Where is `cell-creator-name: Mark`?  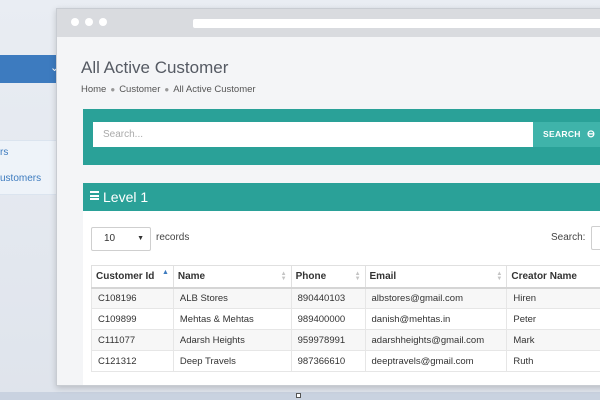
cell-creator-name: Mark is located at coordinates (553, 340).